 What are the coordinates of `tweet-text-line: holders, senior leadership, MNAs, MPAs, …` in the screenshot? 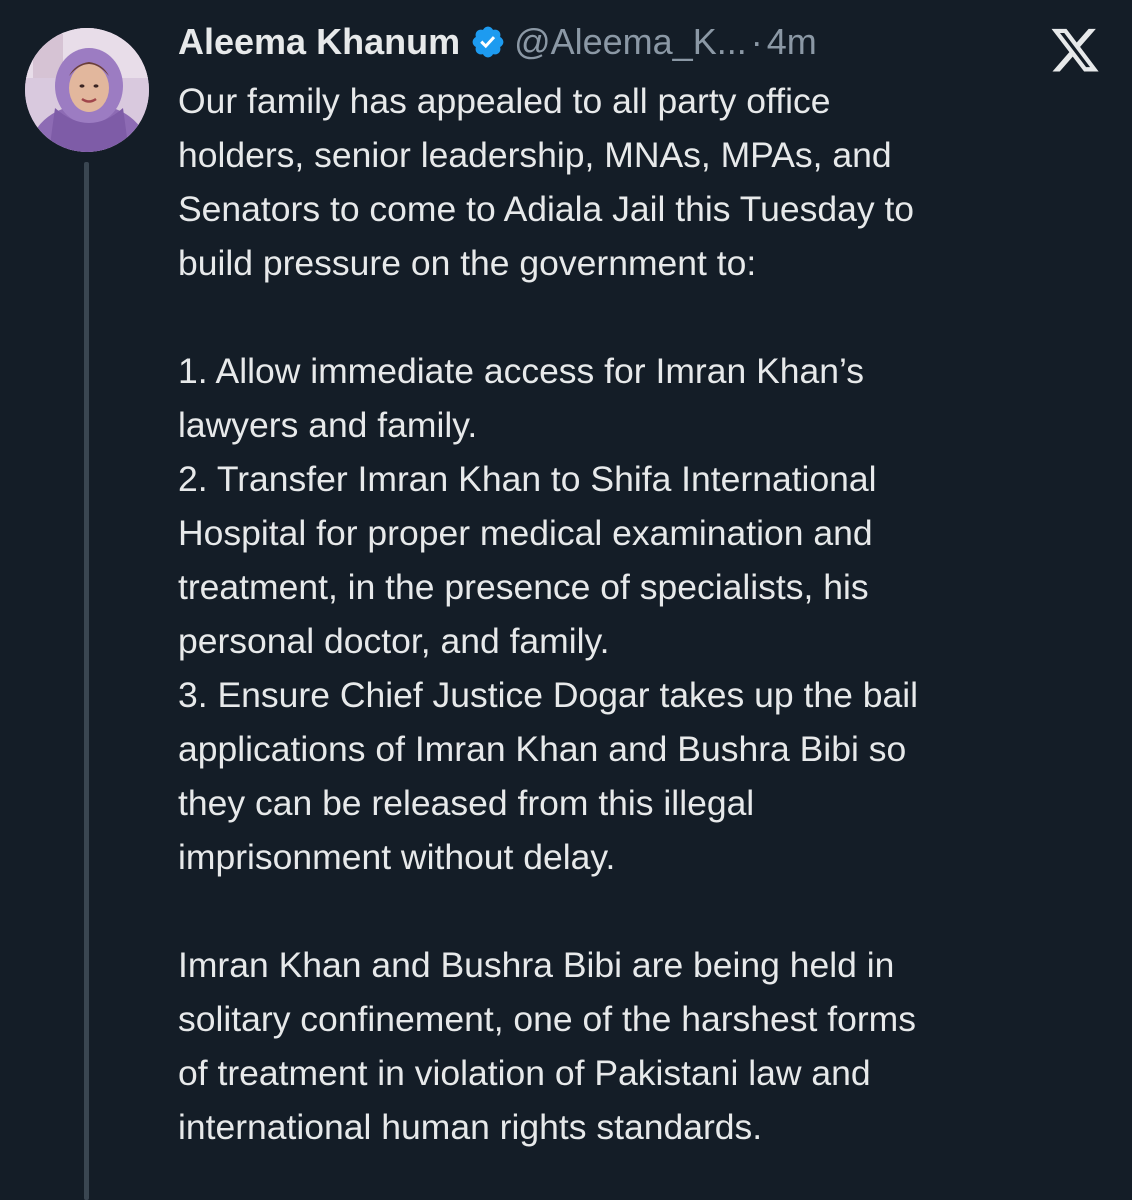 It's located at (535, 155).